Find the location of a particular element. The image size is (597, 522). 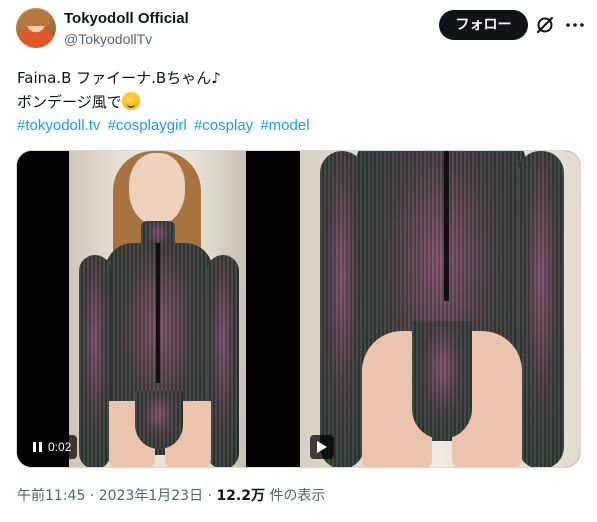

video-1-time: 0:02 is located at coordinates (60, 447).